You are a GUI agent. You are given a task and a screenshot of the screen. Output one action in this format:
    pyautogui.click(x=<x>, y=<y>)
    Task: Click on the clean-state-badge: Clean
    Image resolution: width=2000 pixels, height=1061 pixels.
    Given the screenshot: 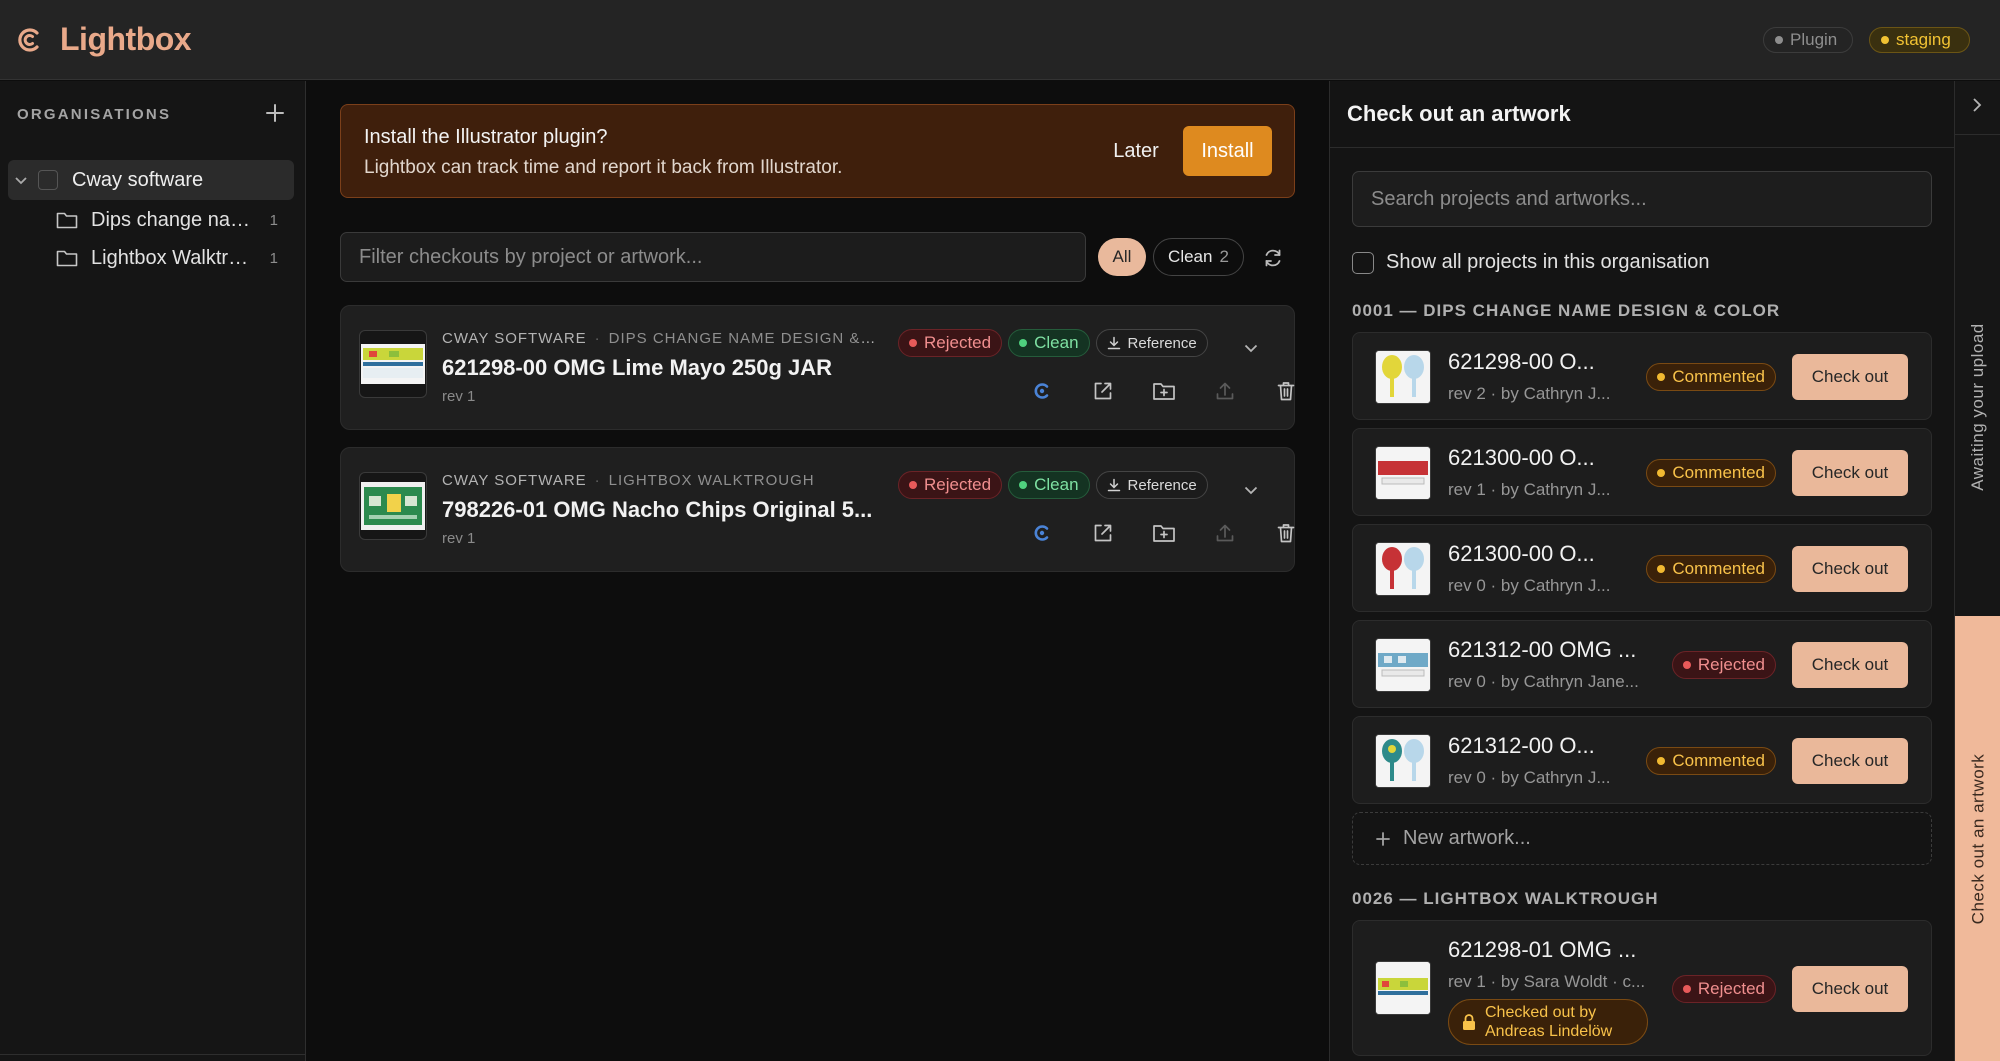 What is the action you would take?
    pyautogui.click(x=1049, y=343)
    